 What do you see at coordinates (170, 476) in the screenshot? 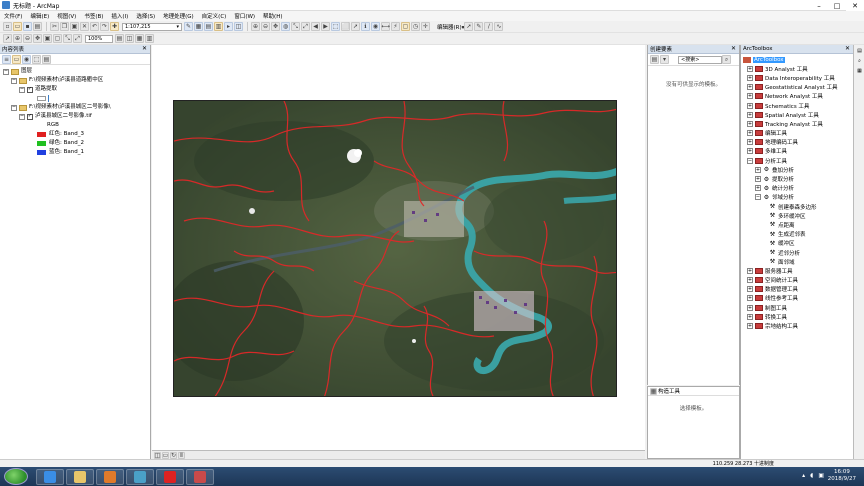
I see `taskbar-recorder` at bounding box center [170, 476].